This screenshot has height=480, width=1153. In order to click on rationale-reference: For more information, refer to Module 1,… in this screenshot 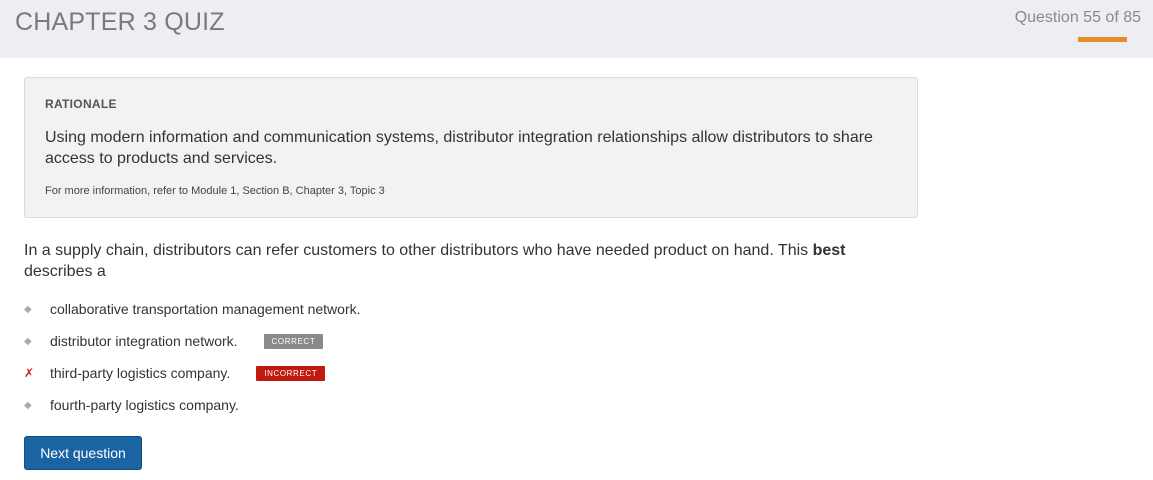, I will do `click(215, 191)`.